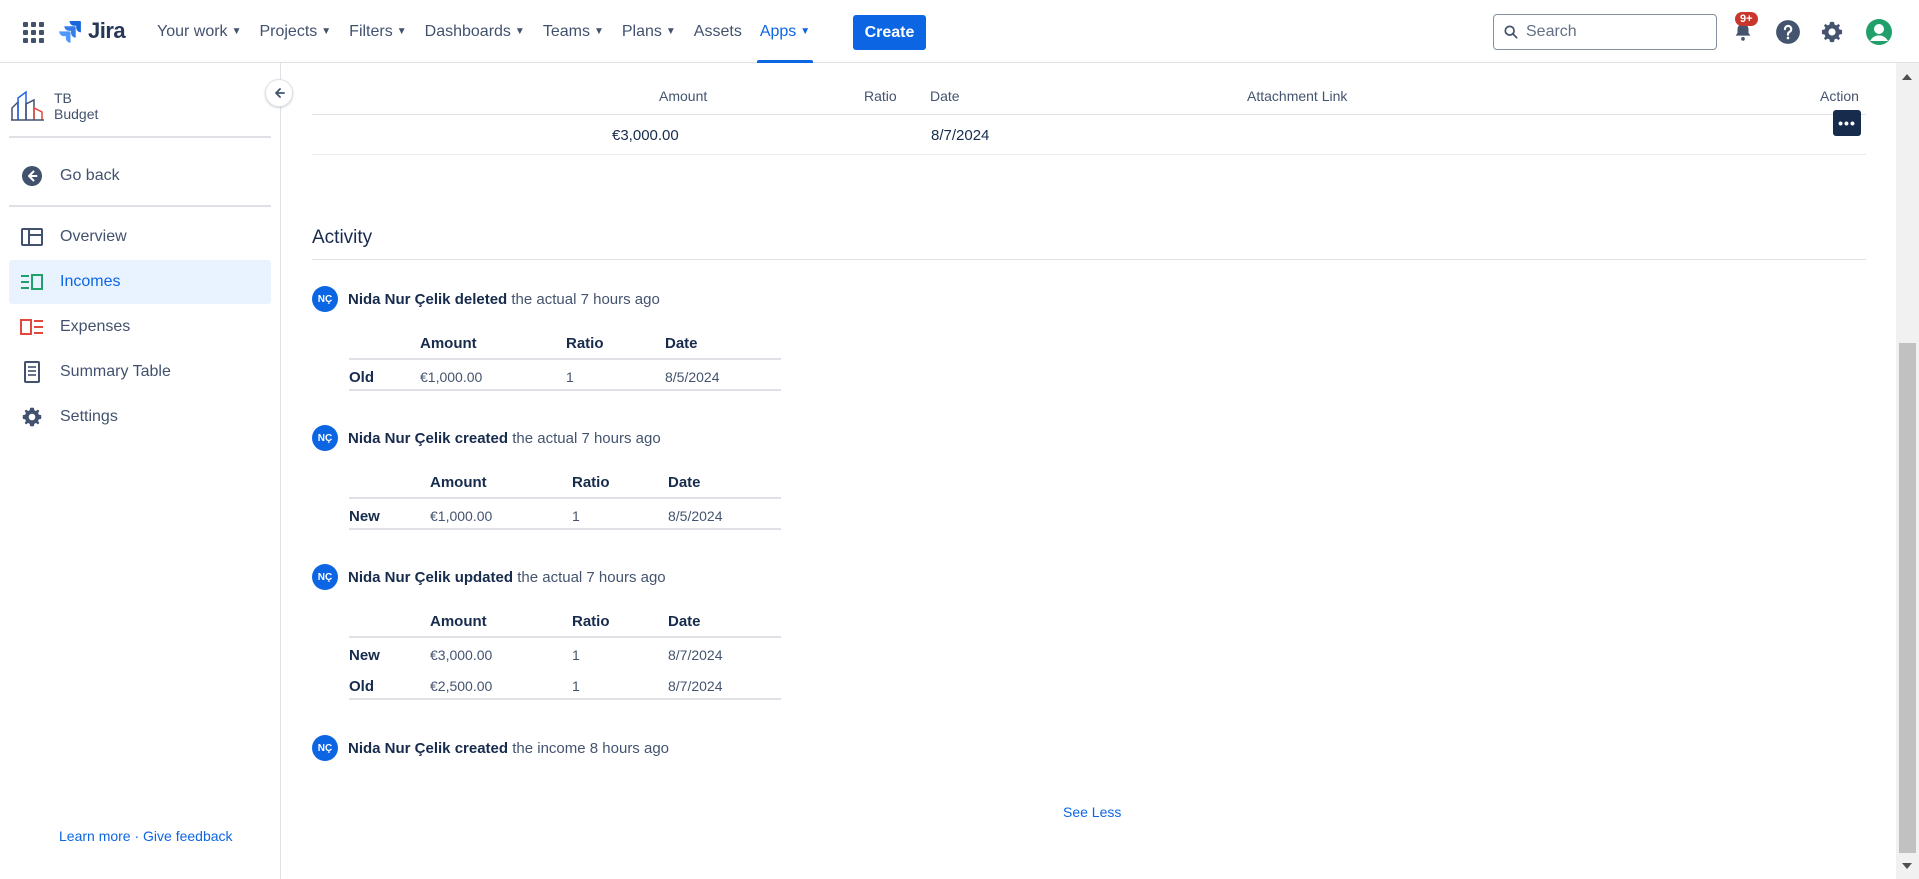 The height and width of the screenshot is (879, 1919). Describe the element at coordinates (566, 31) in the screenshot. I see `nav-label: Teams` at that location.